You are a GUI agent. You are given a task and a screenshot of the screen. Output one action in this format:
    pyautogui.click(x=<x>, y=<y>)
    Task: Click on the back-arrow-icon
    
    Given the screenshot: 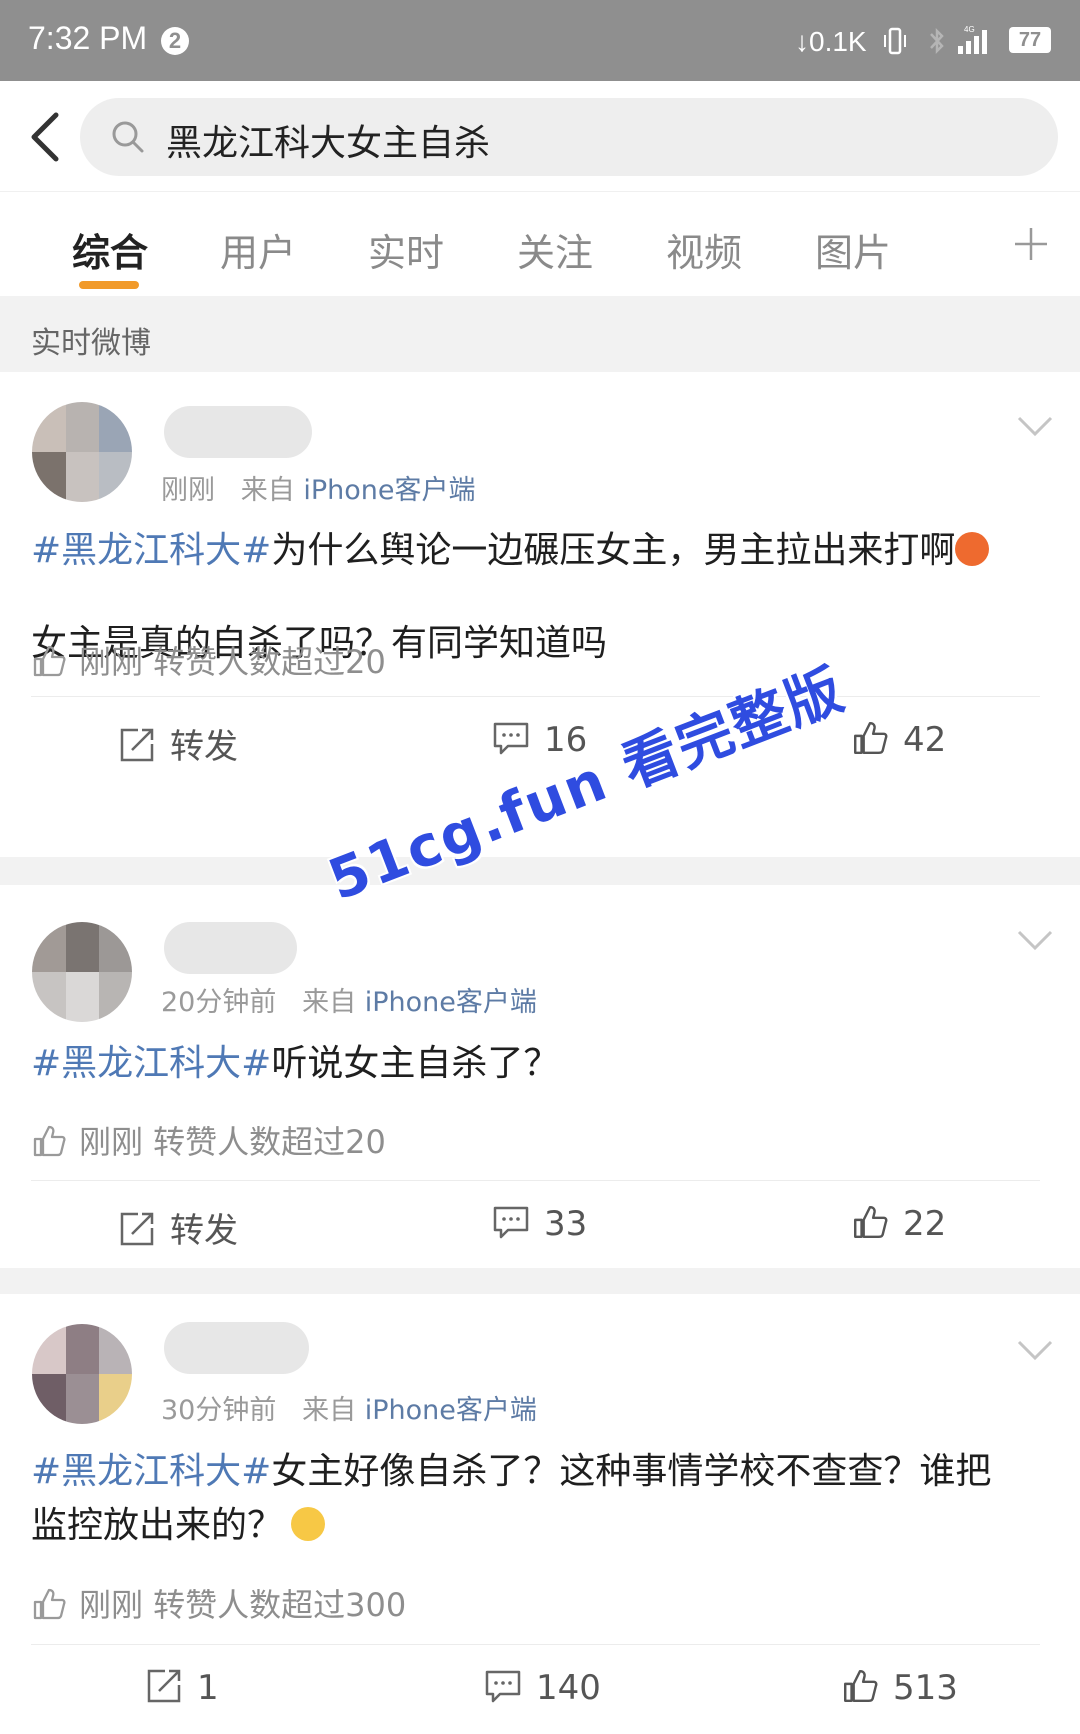 What is the action you would take?
    pyautogui.click(x=46, y=136)
    